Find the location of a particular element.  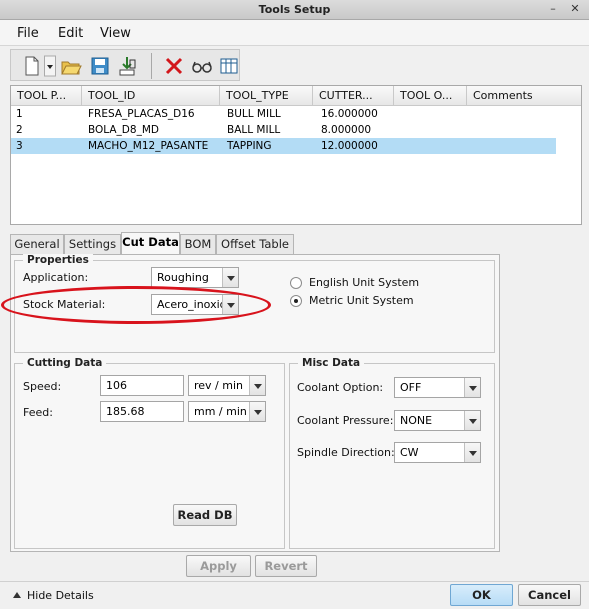

feed-input: 185.68 is located at coordinates (142, 411).